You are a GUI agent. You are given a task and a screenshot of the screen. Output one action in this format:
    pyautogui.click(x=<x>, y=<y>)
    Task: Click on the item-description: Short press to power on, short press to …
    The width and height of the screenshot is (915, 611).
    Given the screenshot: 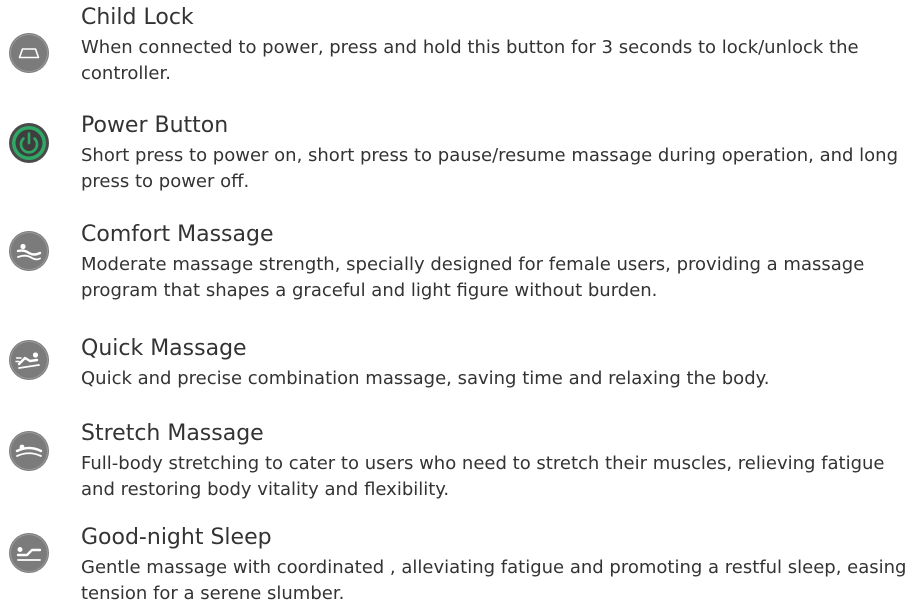 What is the action you would take?
    pyautogui.click(x=490, y=168)
    